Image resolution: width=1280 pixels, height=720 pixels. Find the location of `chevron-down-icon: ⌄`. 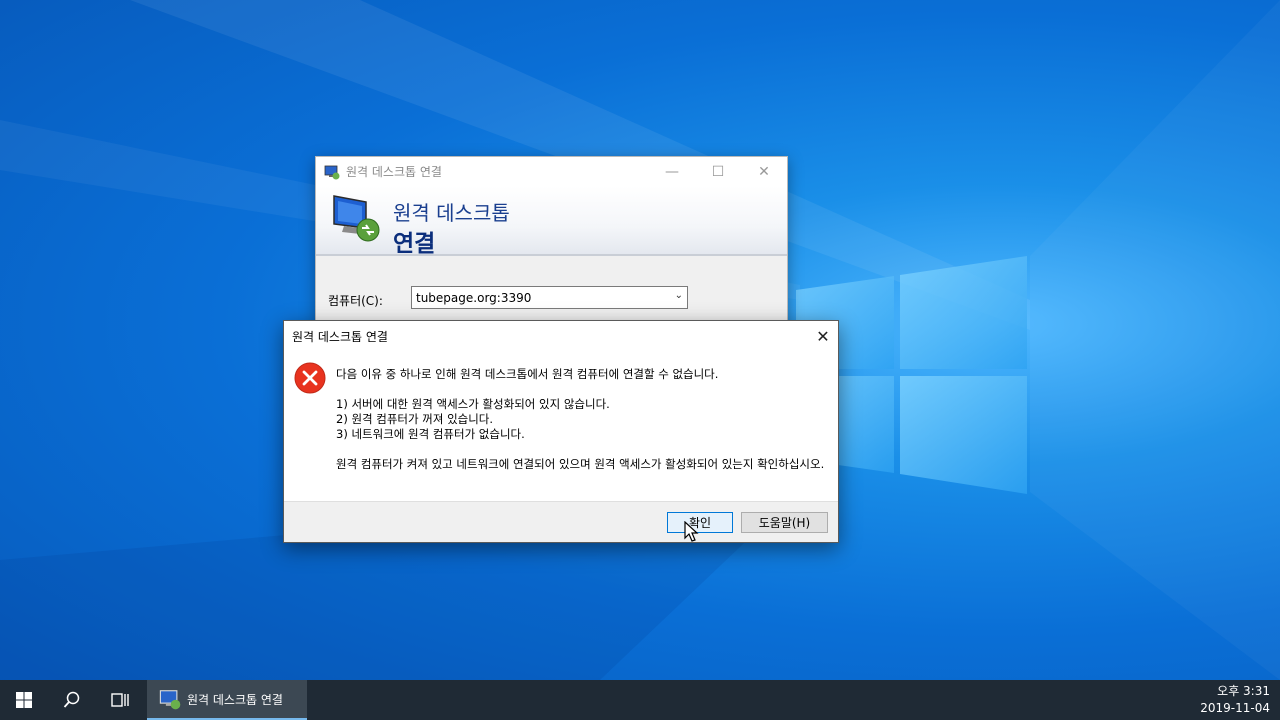

chevron-down-icon: ⌄ is located at coordinates (679, 295).